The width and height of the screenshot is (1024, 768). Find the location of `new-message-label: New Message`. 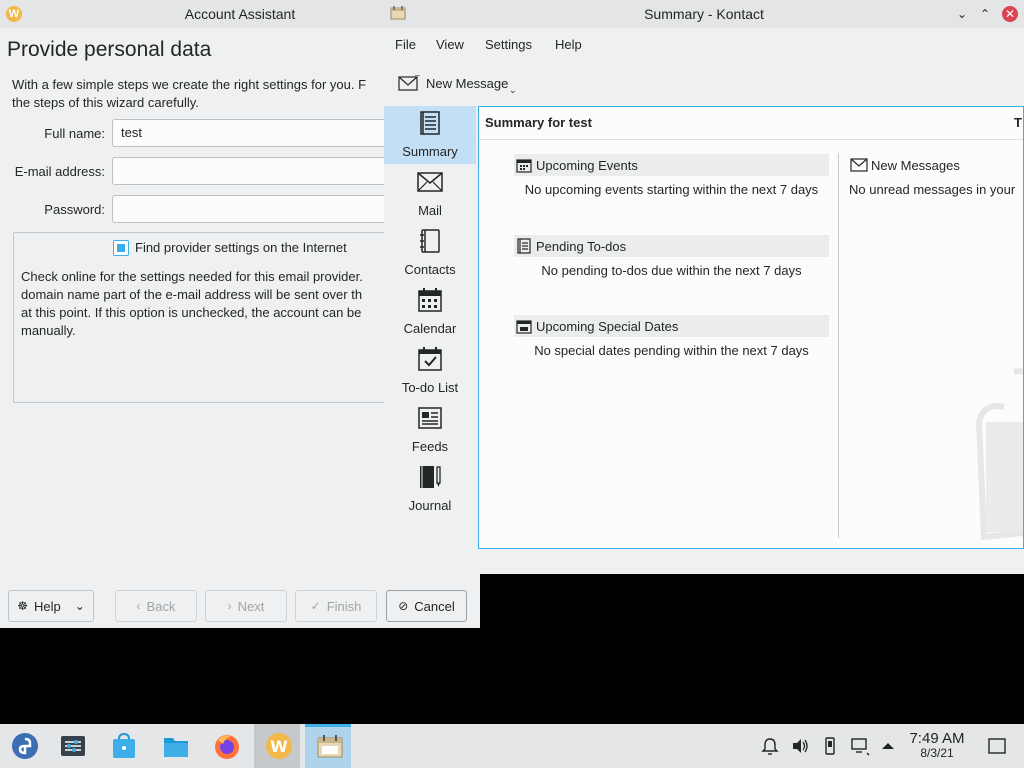

new-message-label: New Message is located at coordinates (467, 83).